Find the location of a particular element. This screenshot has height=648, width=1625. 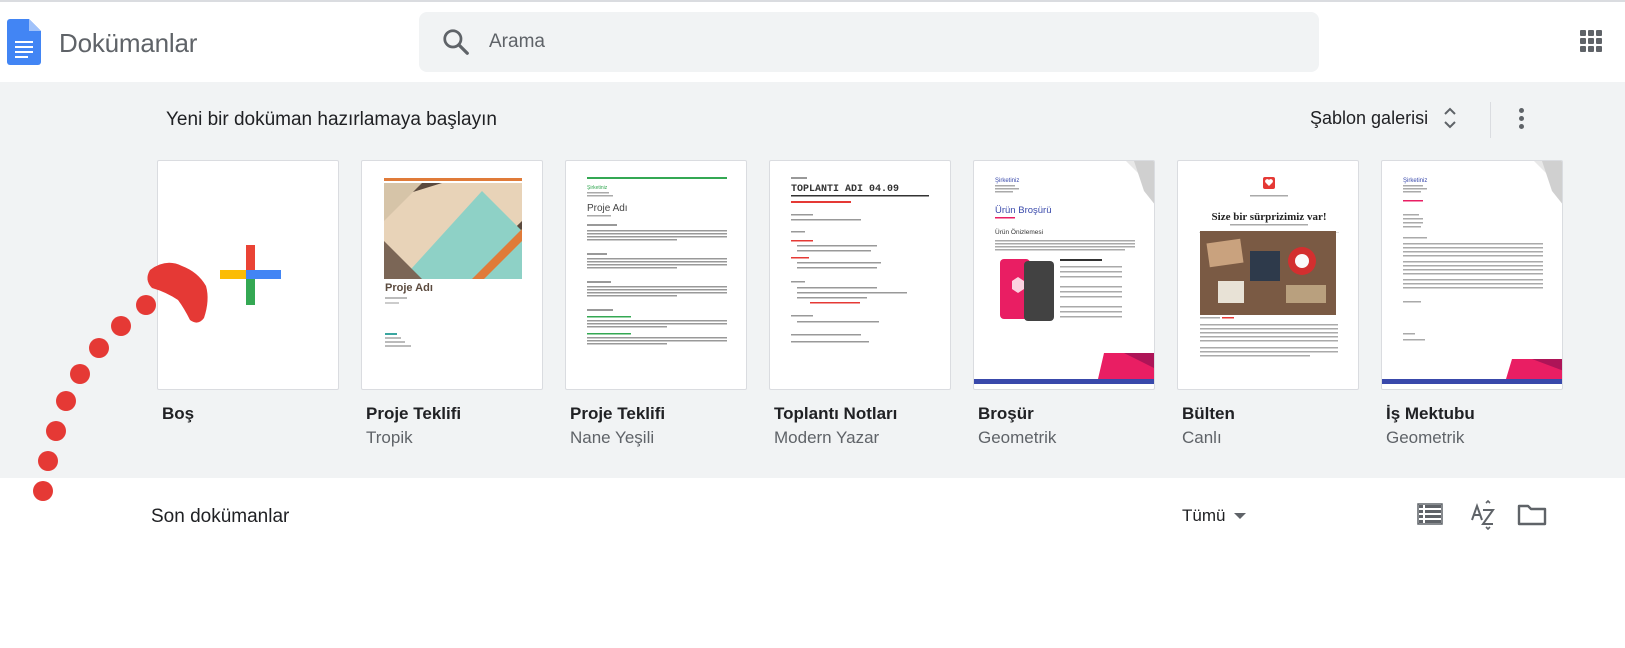

template-name: Broşür is located at coordinates (1006, 413).